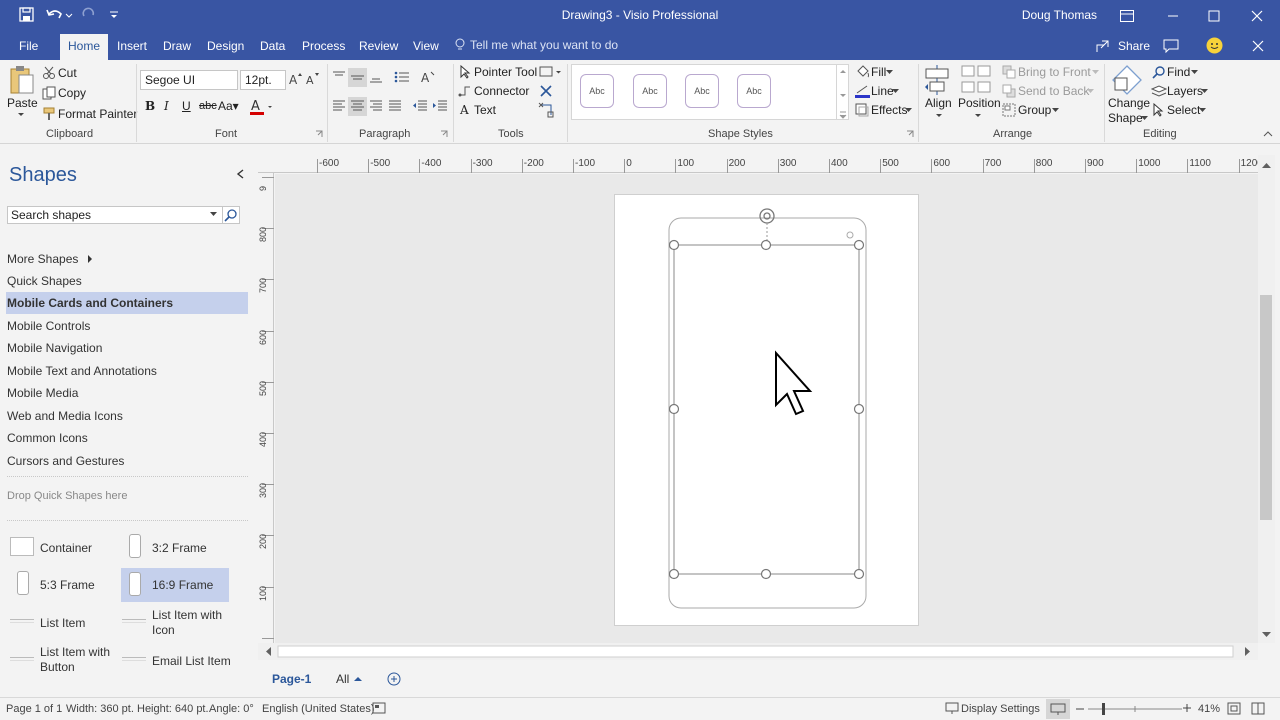 The image size is (1280, 720). What do you see at coordinates (54, 348) in the screenshot?
I see `stencil-mobile-navigation: Mobile Navigation` at bounding box center [54, 348].